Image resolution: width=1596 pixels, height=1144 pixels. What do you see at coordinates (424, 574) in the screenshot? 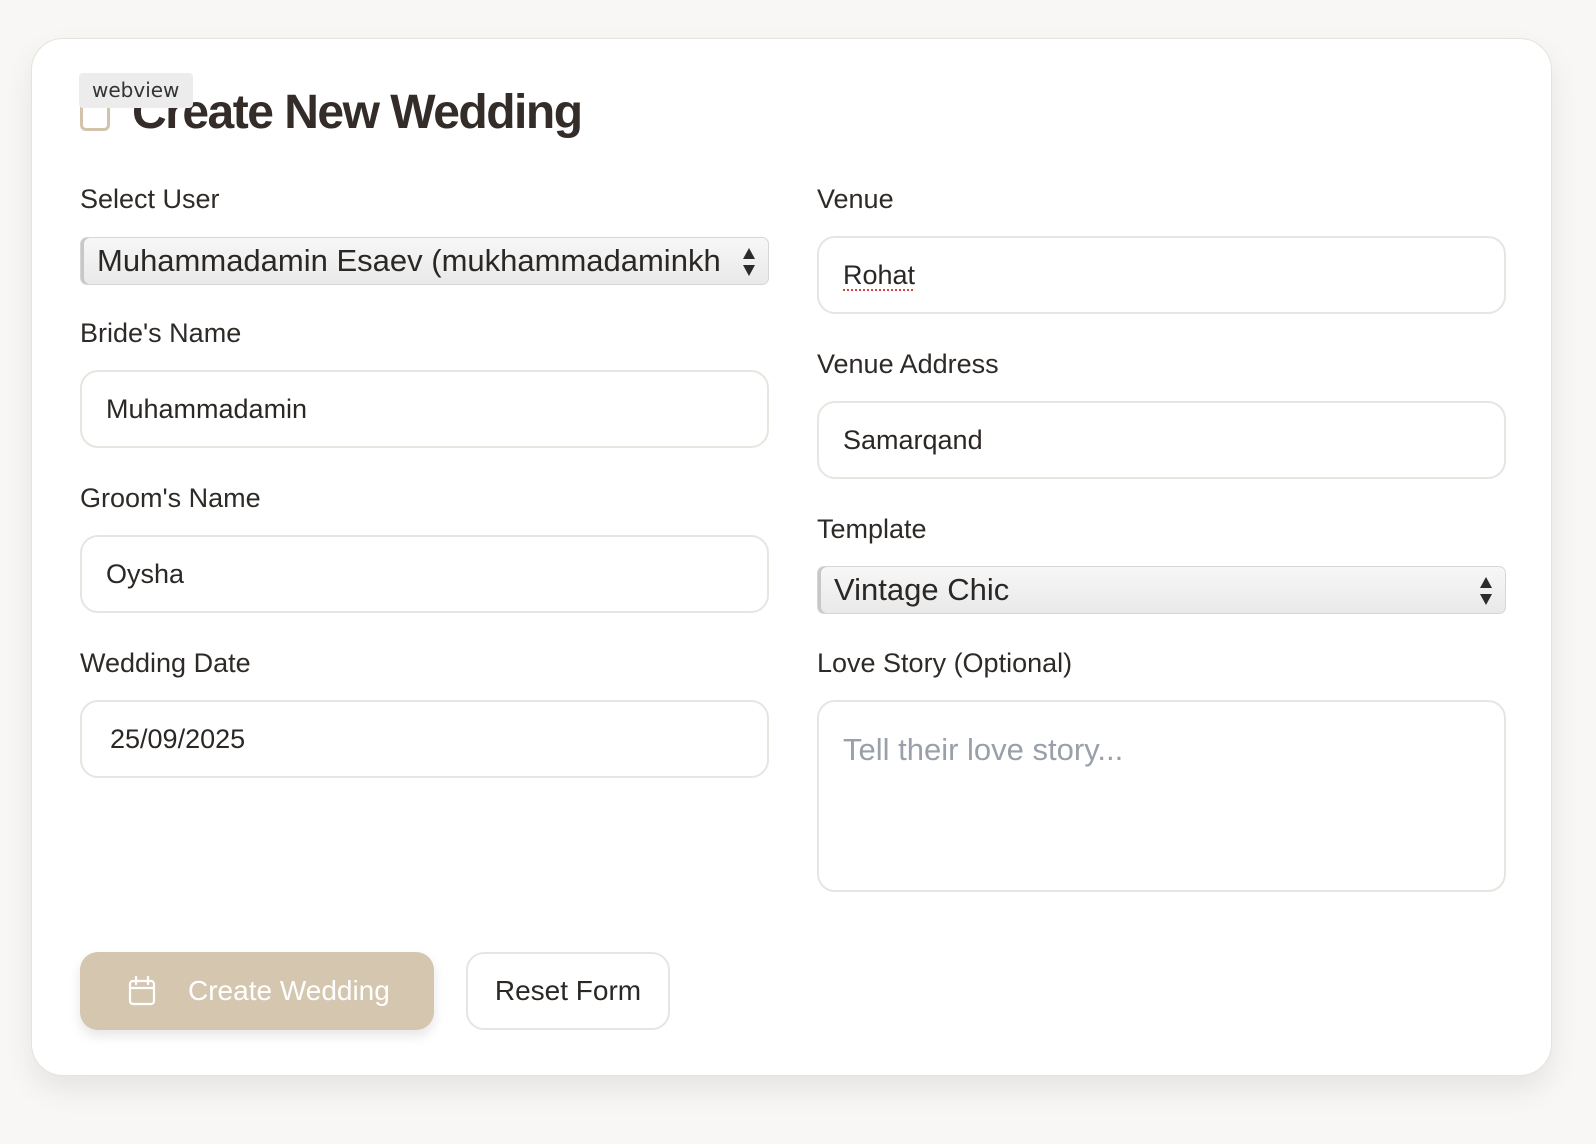
I see `groom-name-input: Oysha` at bounding box center [424, 574].